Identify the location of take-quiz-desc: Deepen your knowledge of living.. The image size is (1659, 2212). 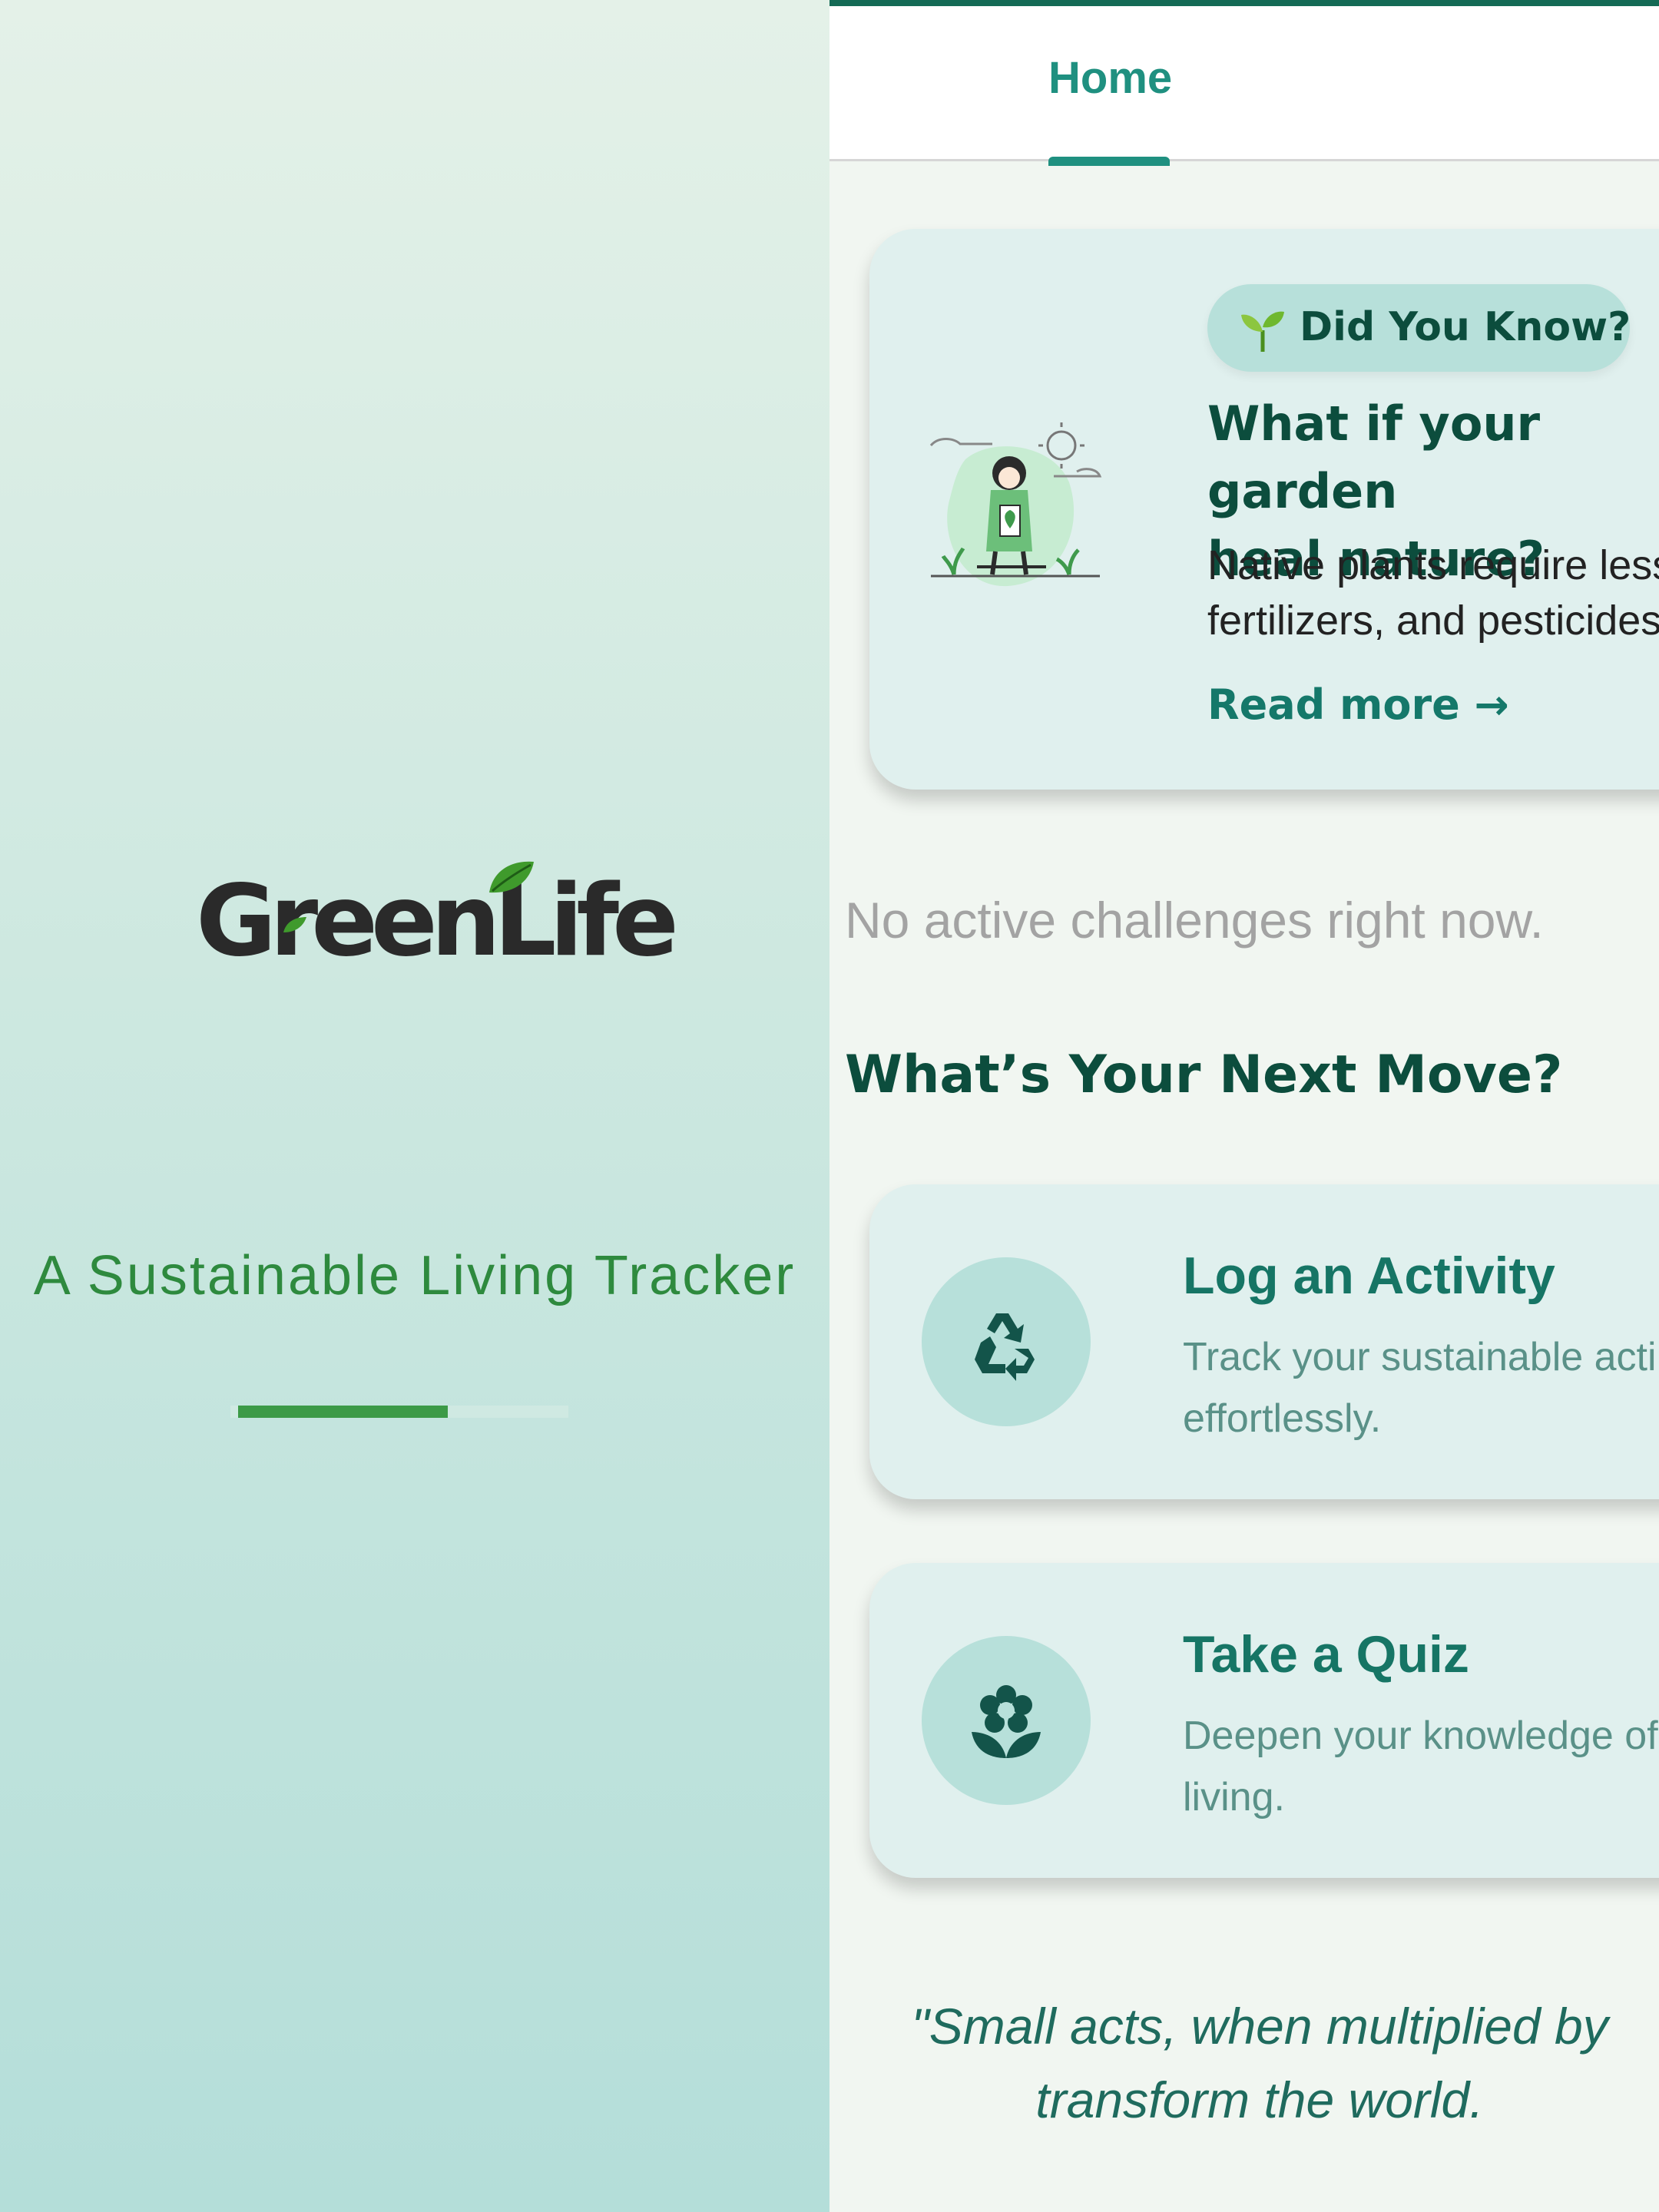
(1421, 1767).